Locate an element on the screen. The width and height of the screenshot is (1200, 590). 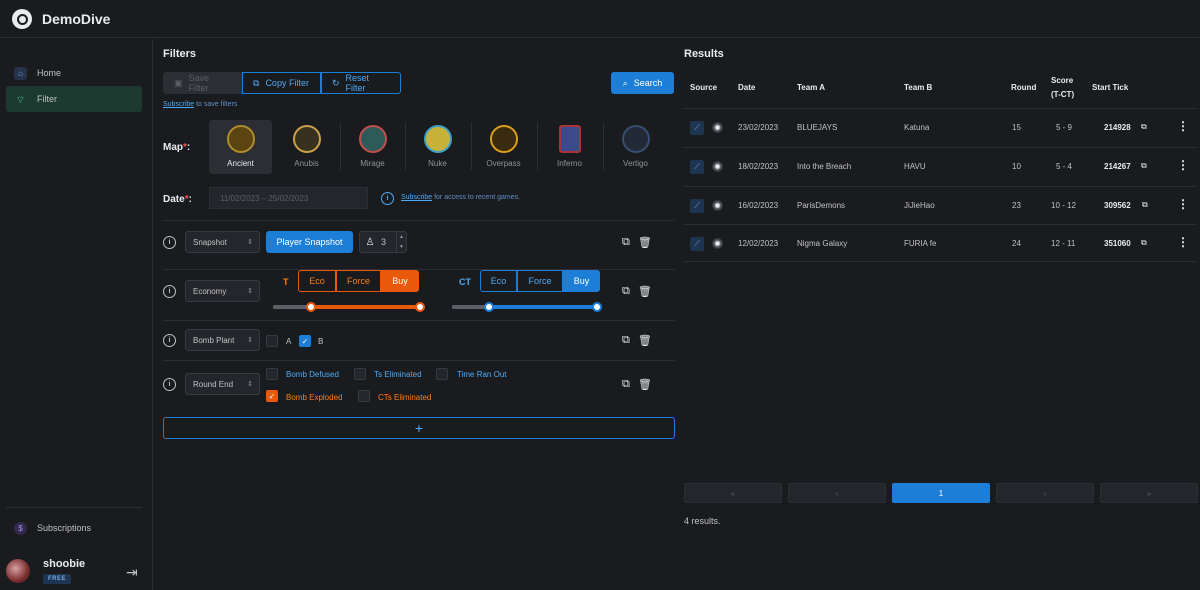
home-icon: ⌂ is located at coordinates (20, 73).